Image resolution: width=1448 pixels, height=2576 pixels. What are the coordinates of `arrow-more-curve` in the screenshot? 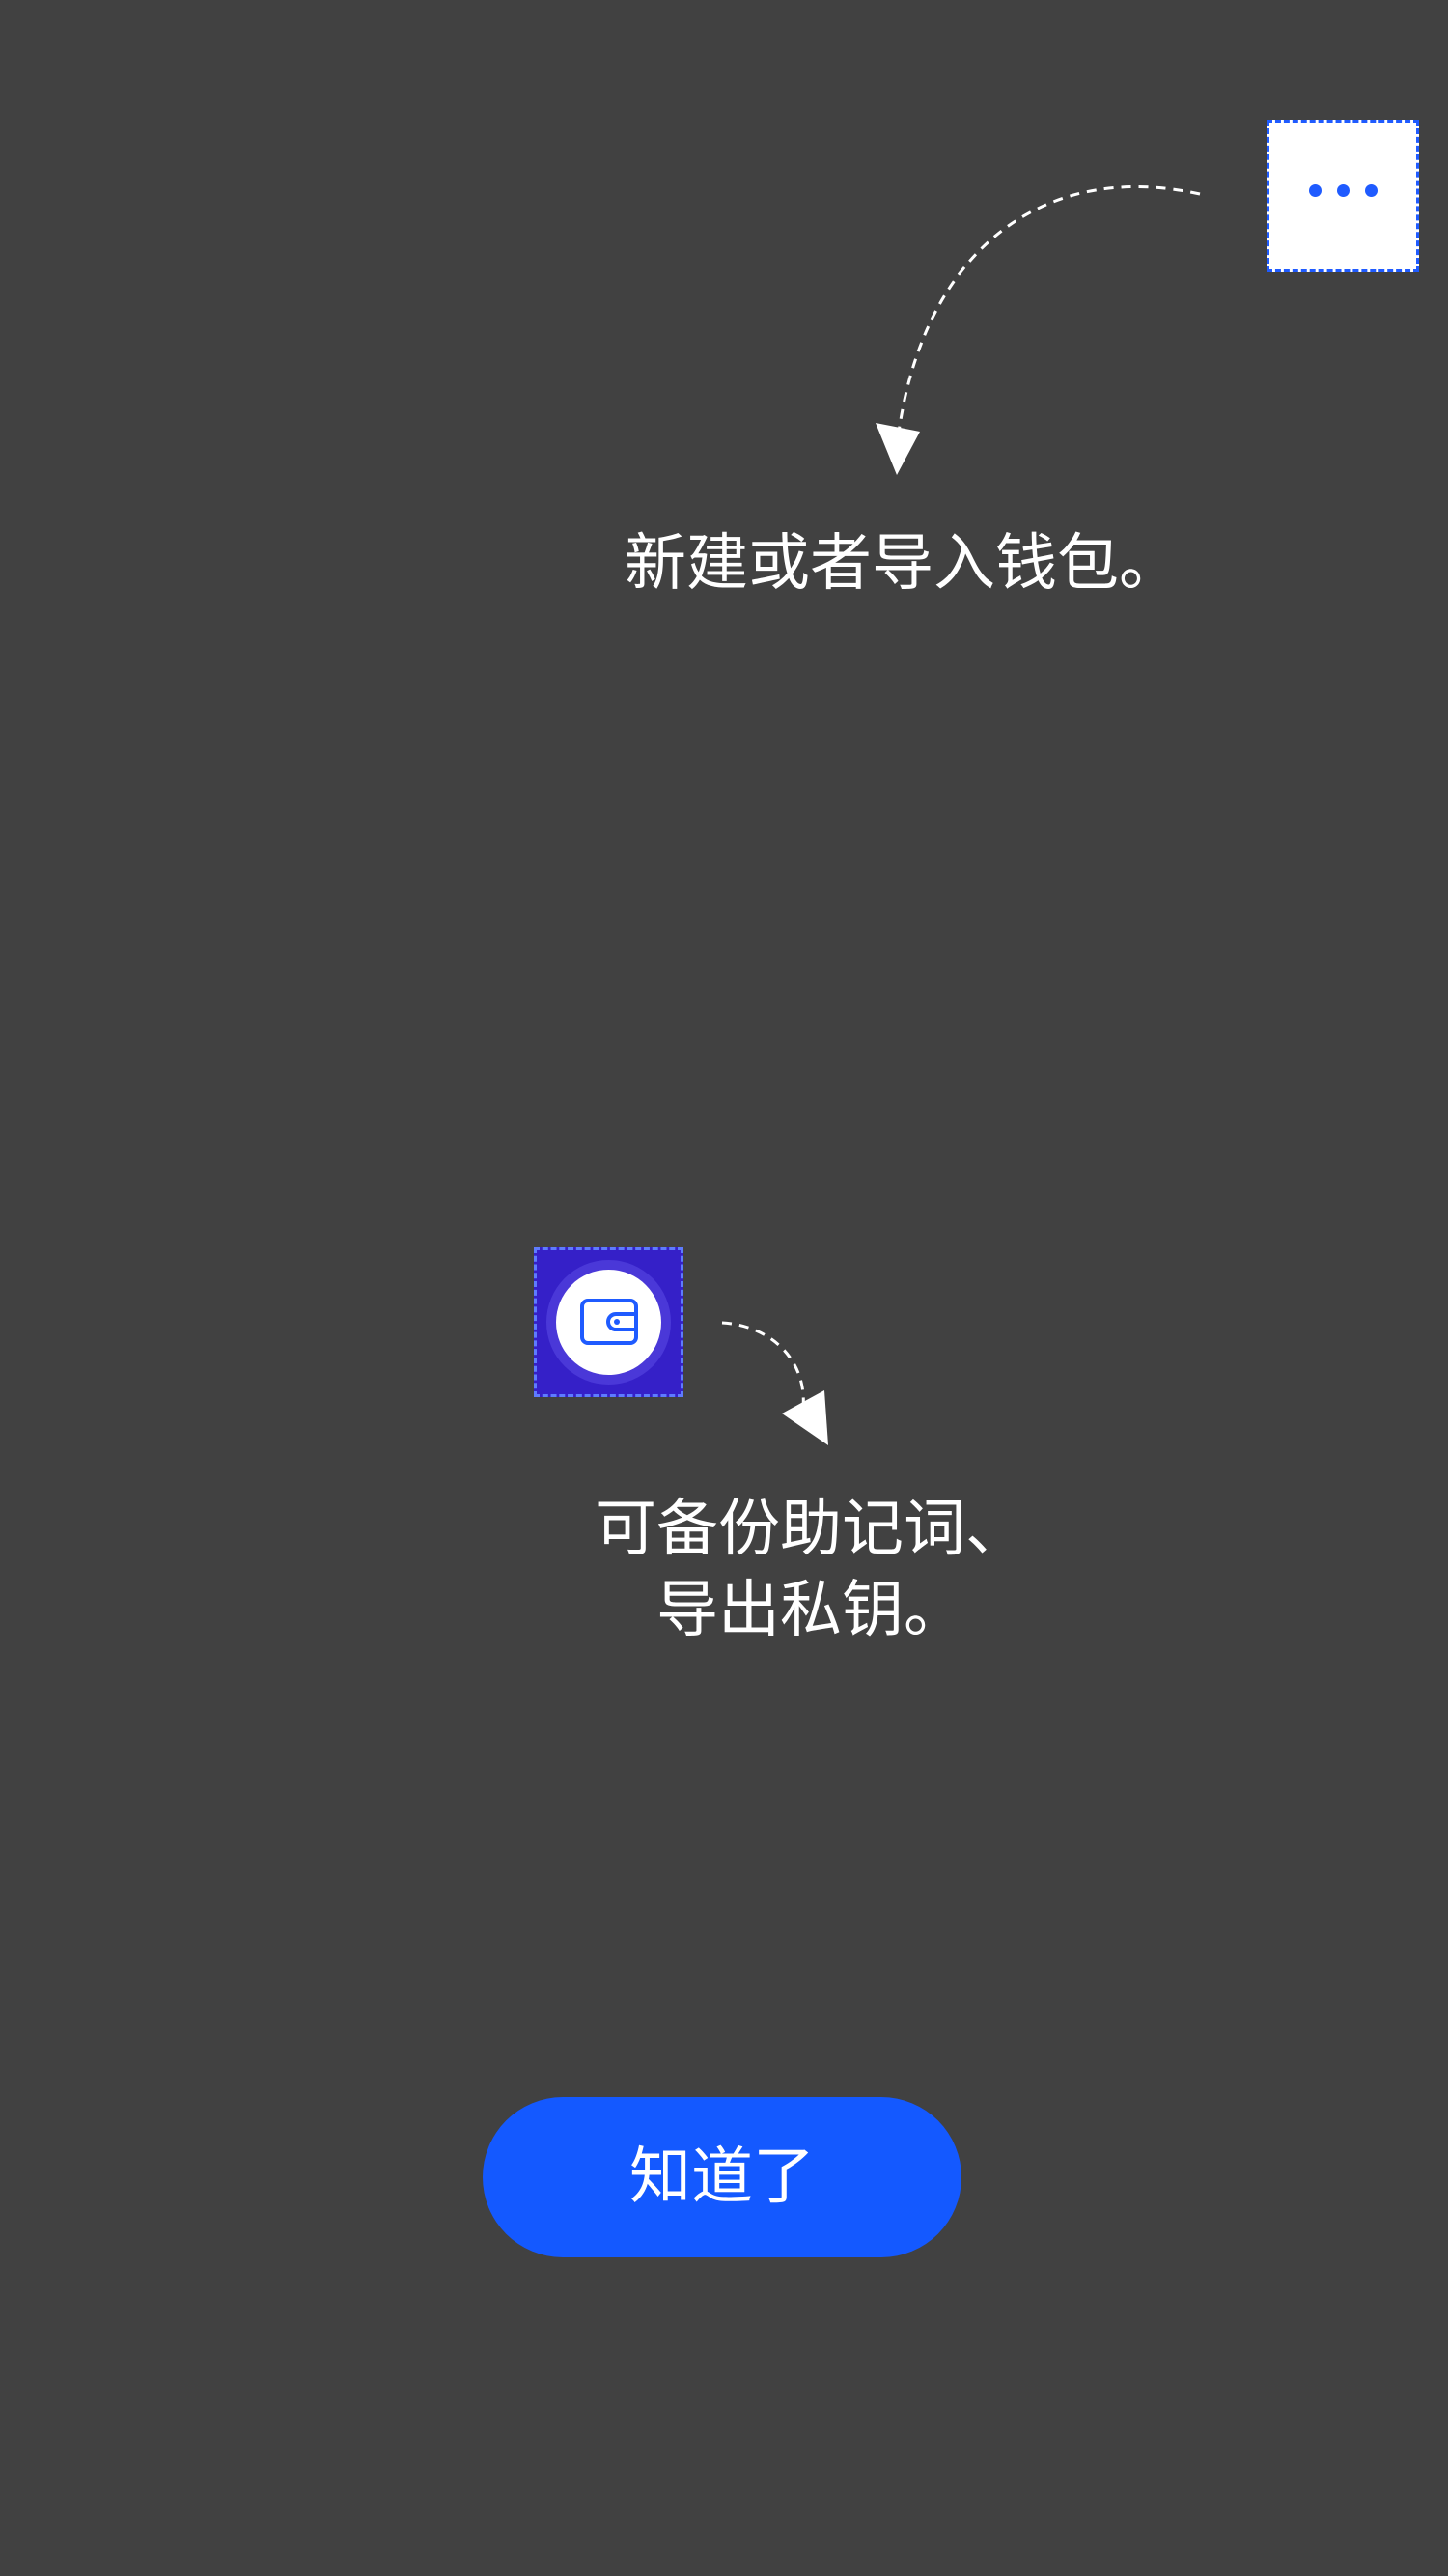 It's located at (1048, 313).